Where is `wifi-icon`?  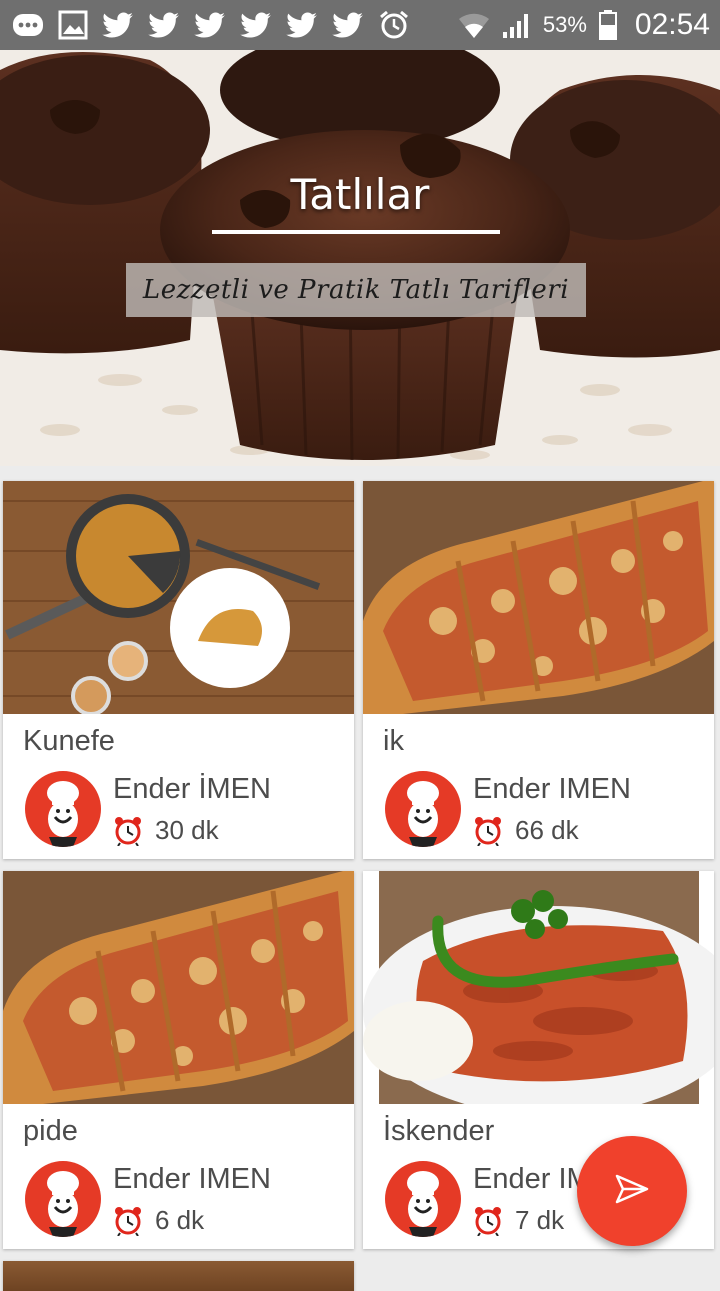
wifi-icon is located at coordinates (474, 25).